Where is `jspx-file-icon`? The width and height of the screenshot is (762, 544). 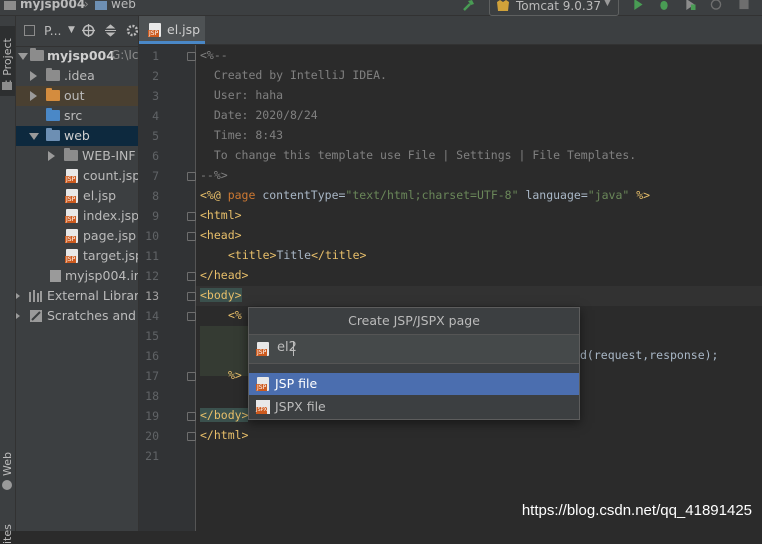 jspx-file-icon is located at coordinates (263, 407).